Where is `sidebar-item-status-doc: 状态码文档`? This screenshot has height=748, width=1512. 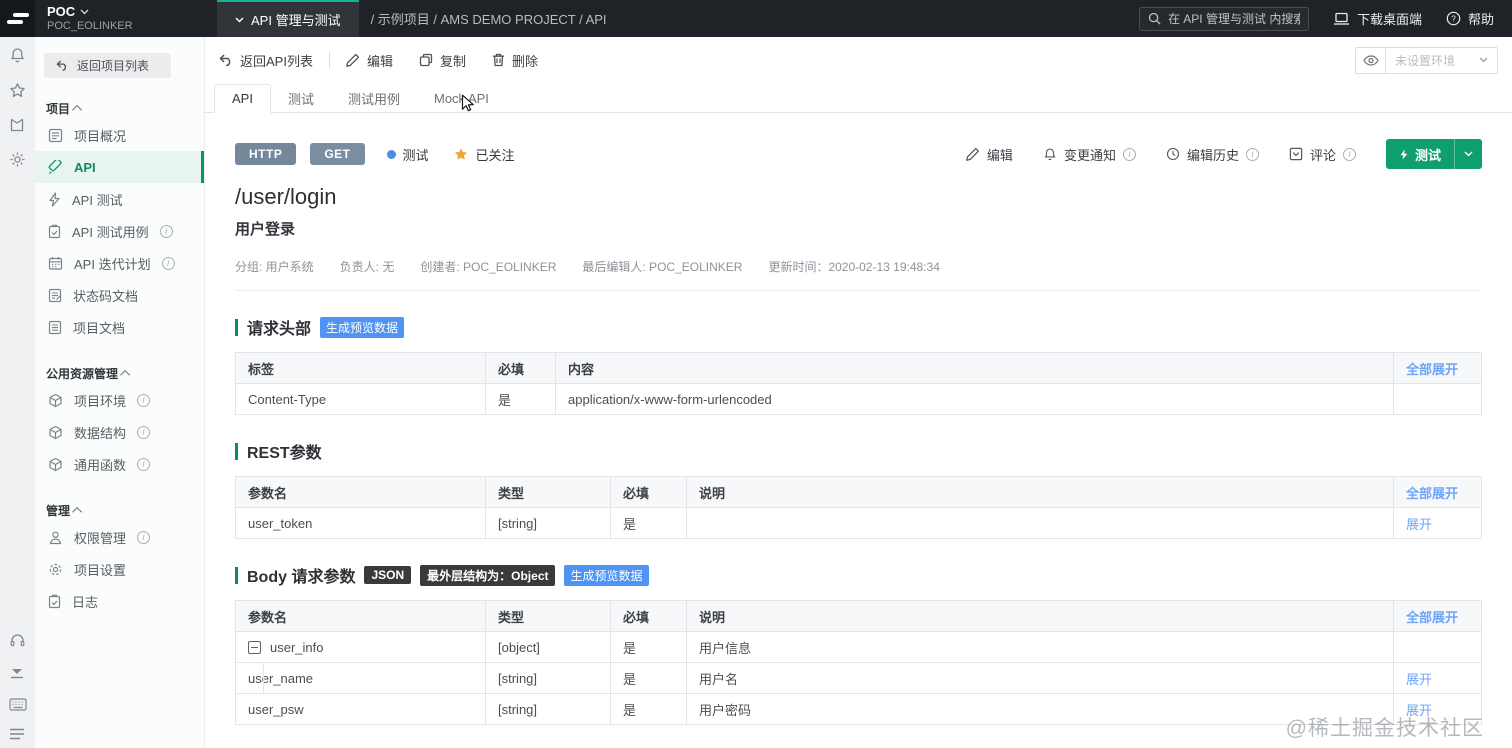 sidebar-item-status-doc: 状态码文档 is located at coordinates (119, 295).